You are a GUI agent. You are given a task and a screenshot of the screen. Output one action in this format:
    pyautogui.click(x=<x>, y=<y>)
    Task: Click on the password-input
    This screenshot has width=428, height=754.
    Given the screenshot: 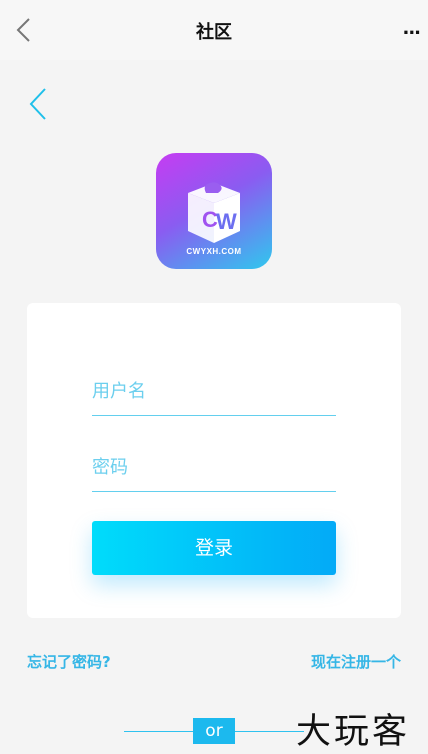 What is the action you would take?
    pyautogui.click(x=214, y=467)
    